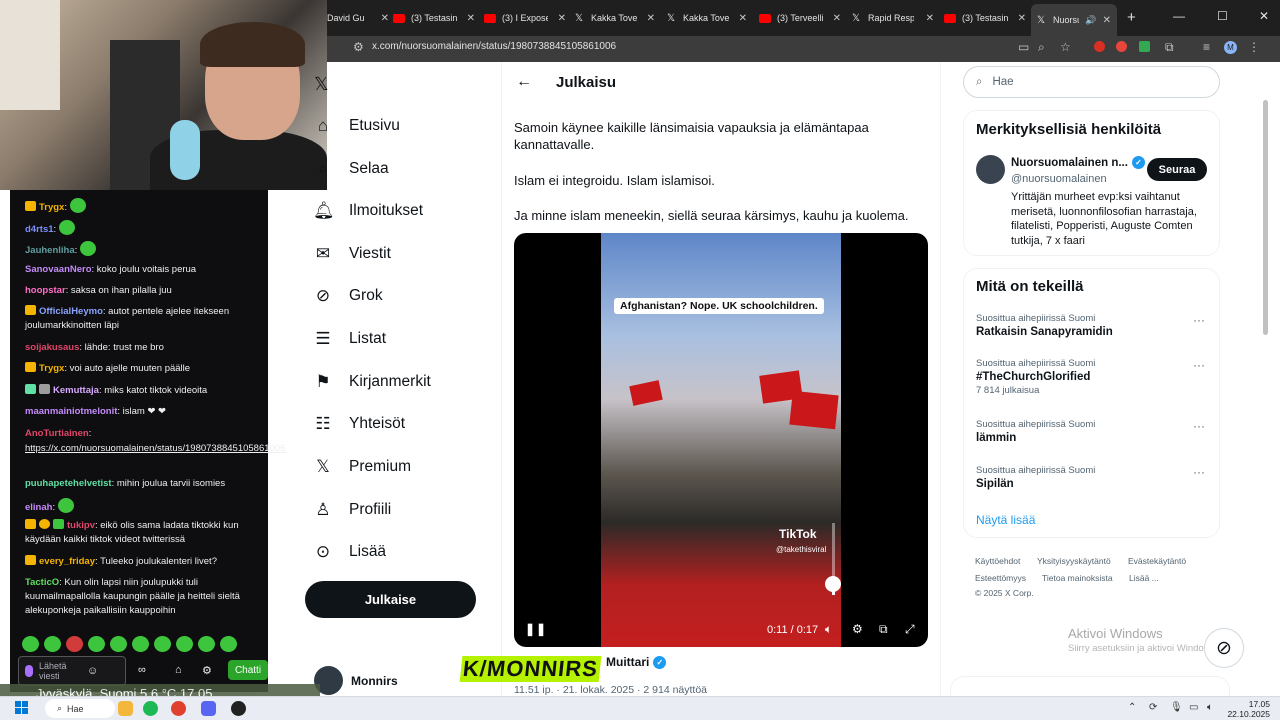  Describe the element at coordinates (76, 390) in the screenshot. I see `chat-username: Kemuttaja` at that location.